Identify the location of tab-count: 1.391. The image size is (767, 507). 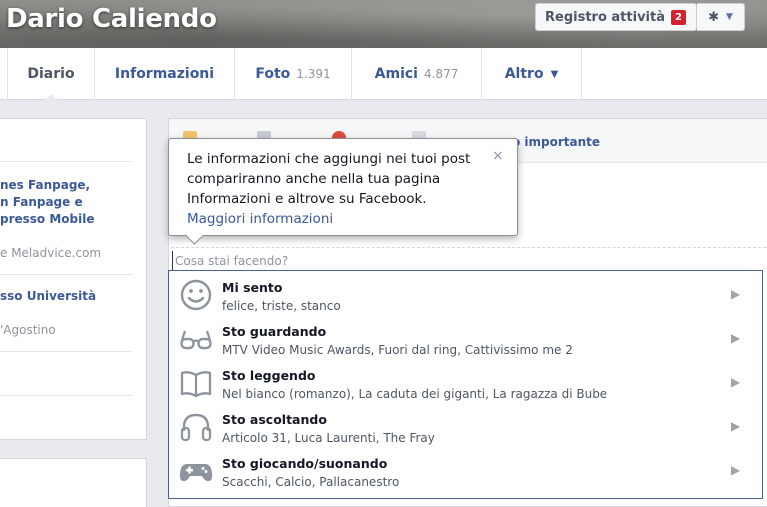
(313, 74).